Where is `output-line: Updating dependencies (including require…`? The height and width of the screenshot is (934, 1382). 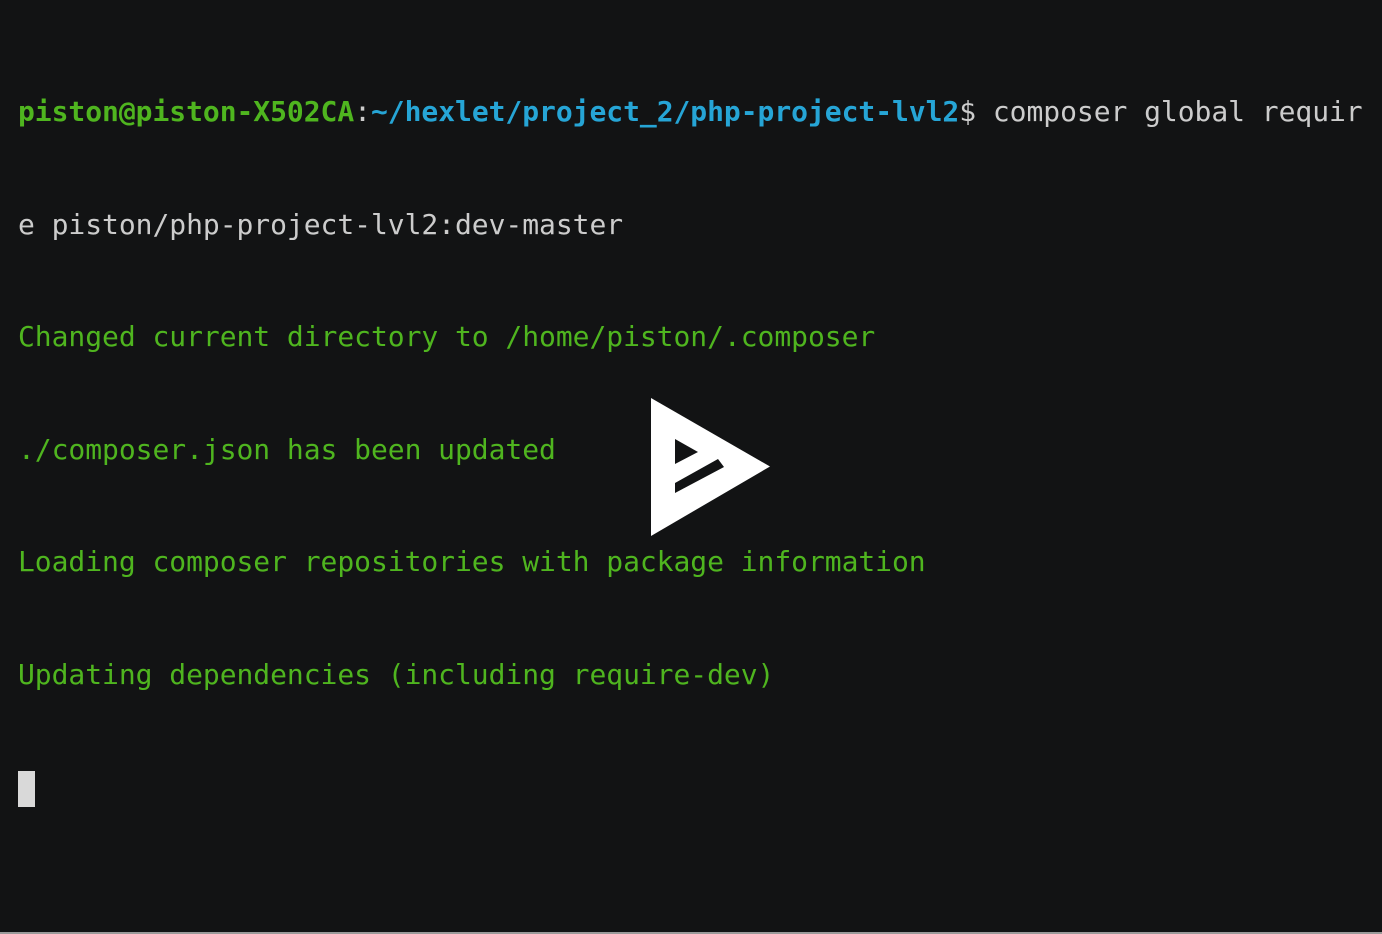
output-line: Updating dependencies (including require… is located at coordinates (396, 674).